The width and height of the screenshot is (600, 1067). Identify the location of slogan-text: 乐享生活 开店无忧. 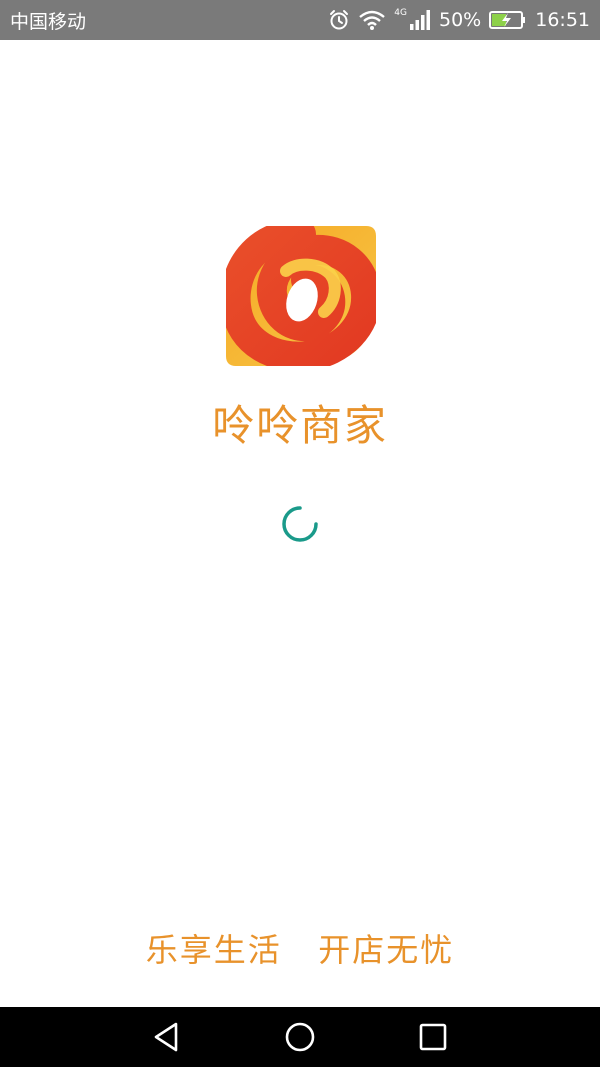
(300, 950).